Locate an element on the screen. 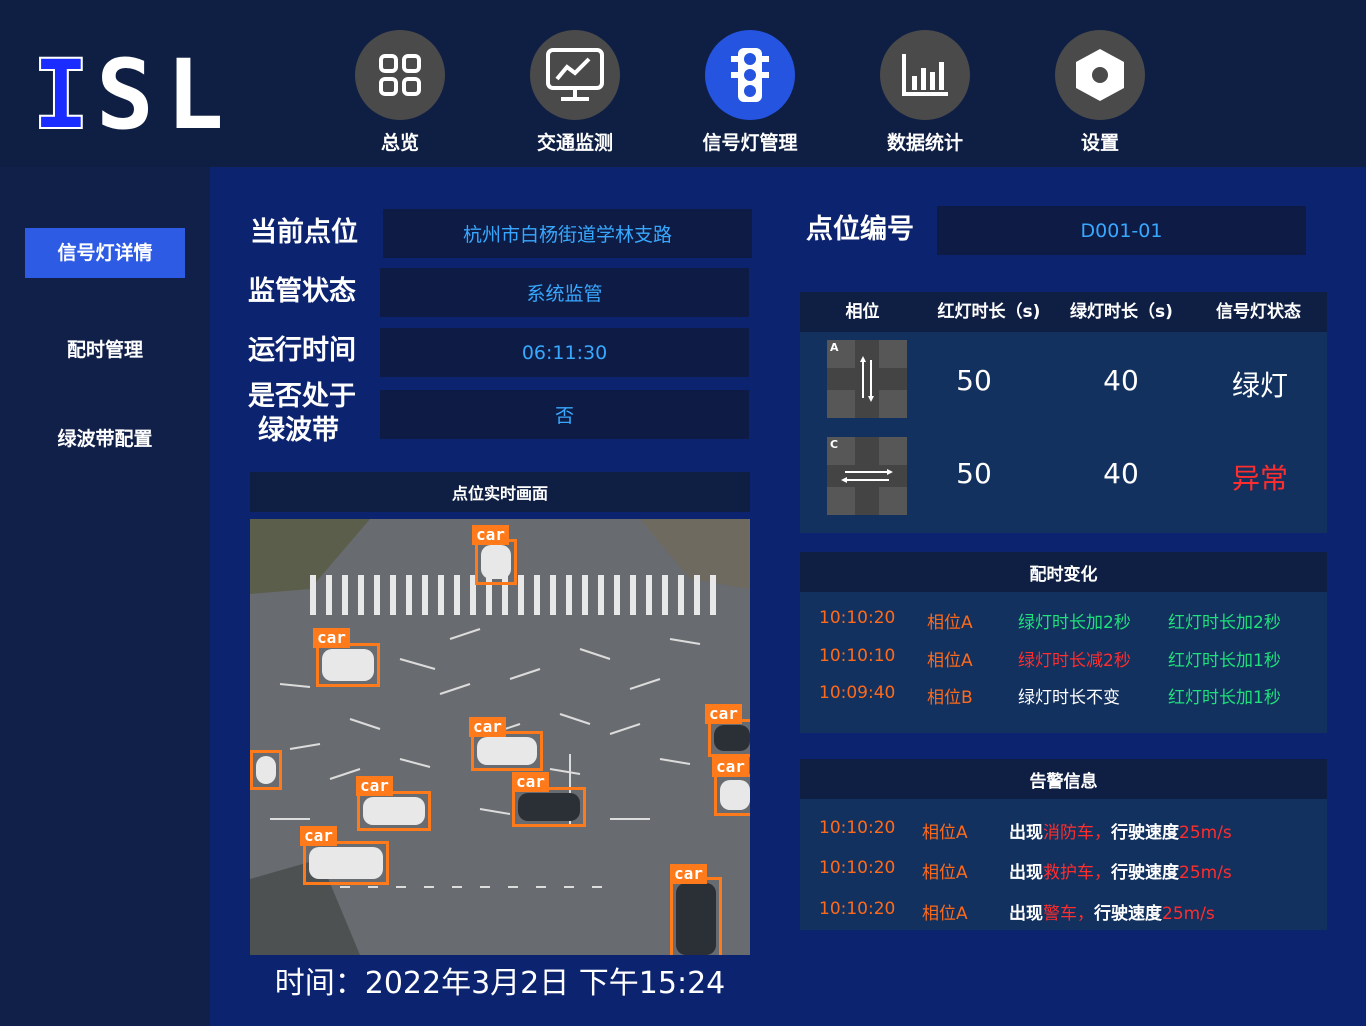 This screenshot has height=1026, width=1366. runtime-label: 运行时间 is located at coordinates (302, 350).